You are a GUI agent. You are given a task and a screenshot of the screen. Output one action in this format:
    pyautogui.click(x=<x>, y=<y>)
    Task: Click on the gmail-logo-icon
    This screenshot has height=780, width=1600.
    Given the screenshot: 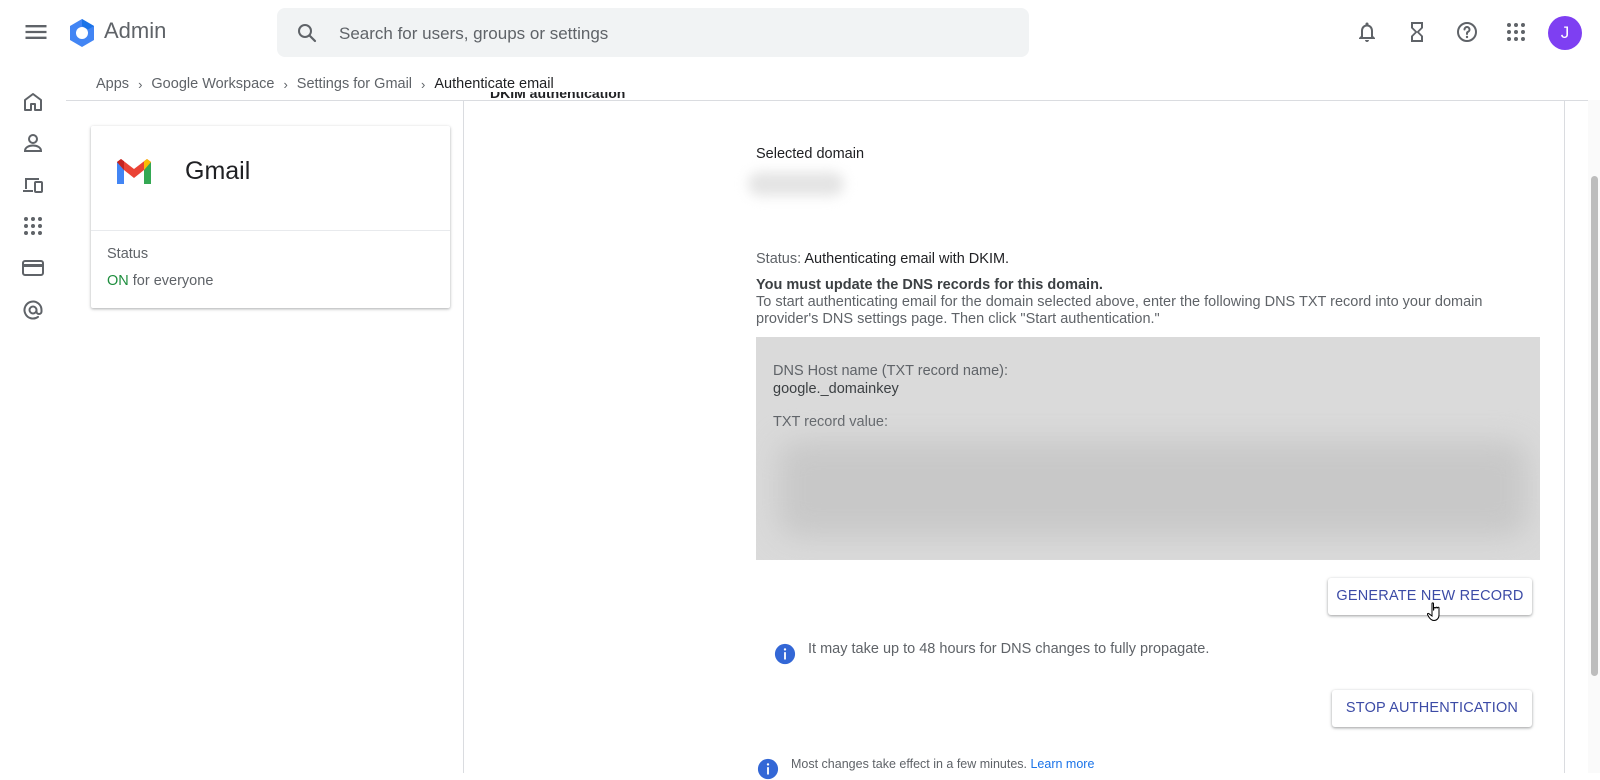 What is the action you would take?
    pyautogui.click(x=134, y=171)
    